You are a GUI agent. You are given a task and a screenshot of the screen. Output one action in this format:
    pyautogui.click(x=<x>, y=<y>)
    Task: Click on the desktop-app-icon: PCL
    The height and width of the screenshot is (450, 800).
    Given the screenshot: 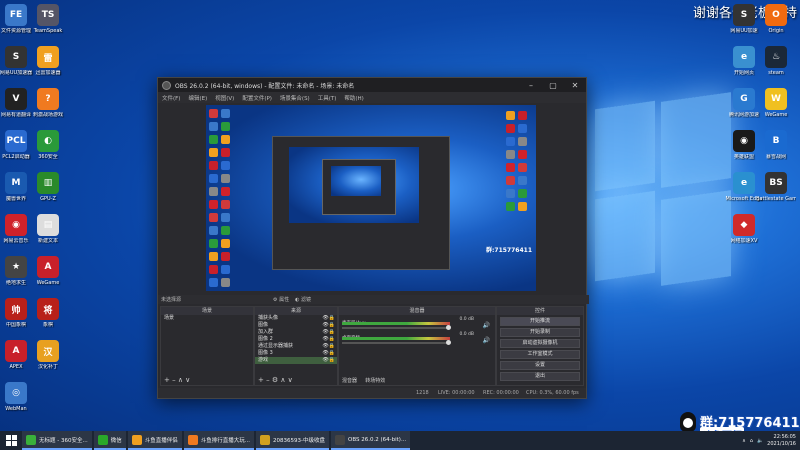 What is the action you would take?
    pyautogui.click(x=16, y=141)
    